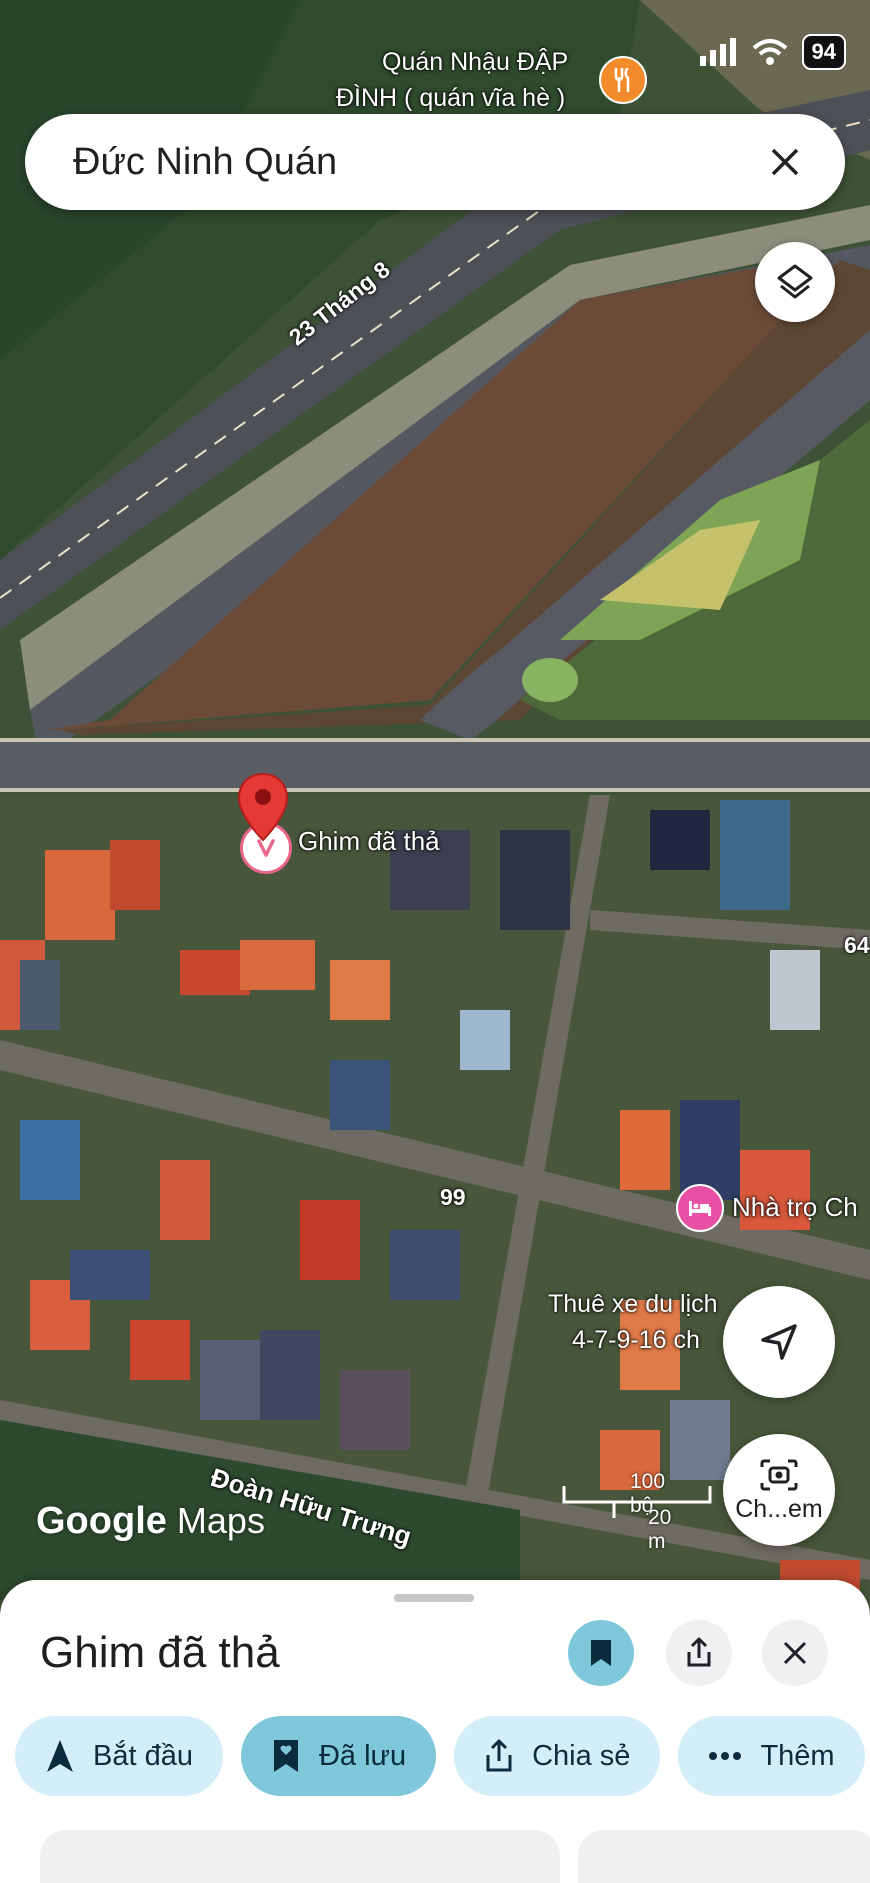 This screenshot has width=870, height=1883. What do you see at coordinates (633, 1304) in the screenshot?
I see `poi-car-rental-line1: Thuê xe du lịch` at bounding box center [633, 1304].